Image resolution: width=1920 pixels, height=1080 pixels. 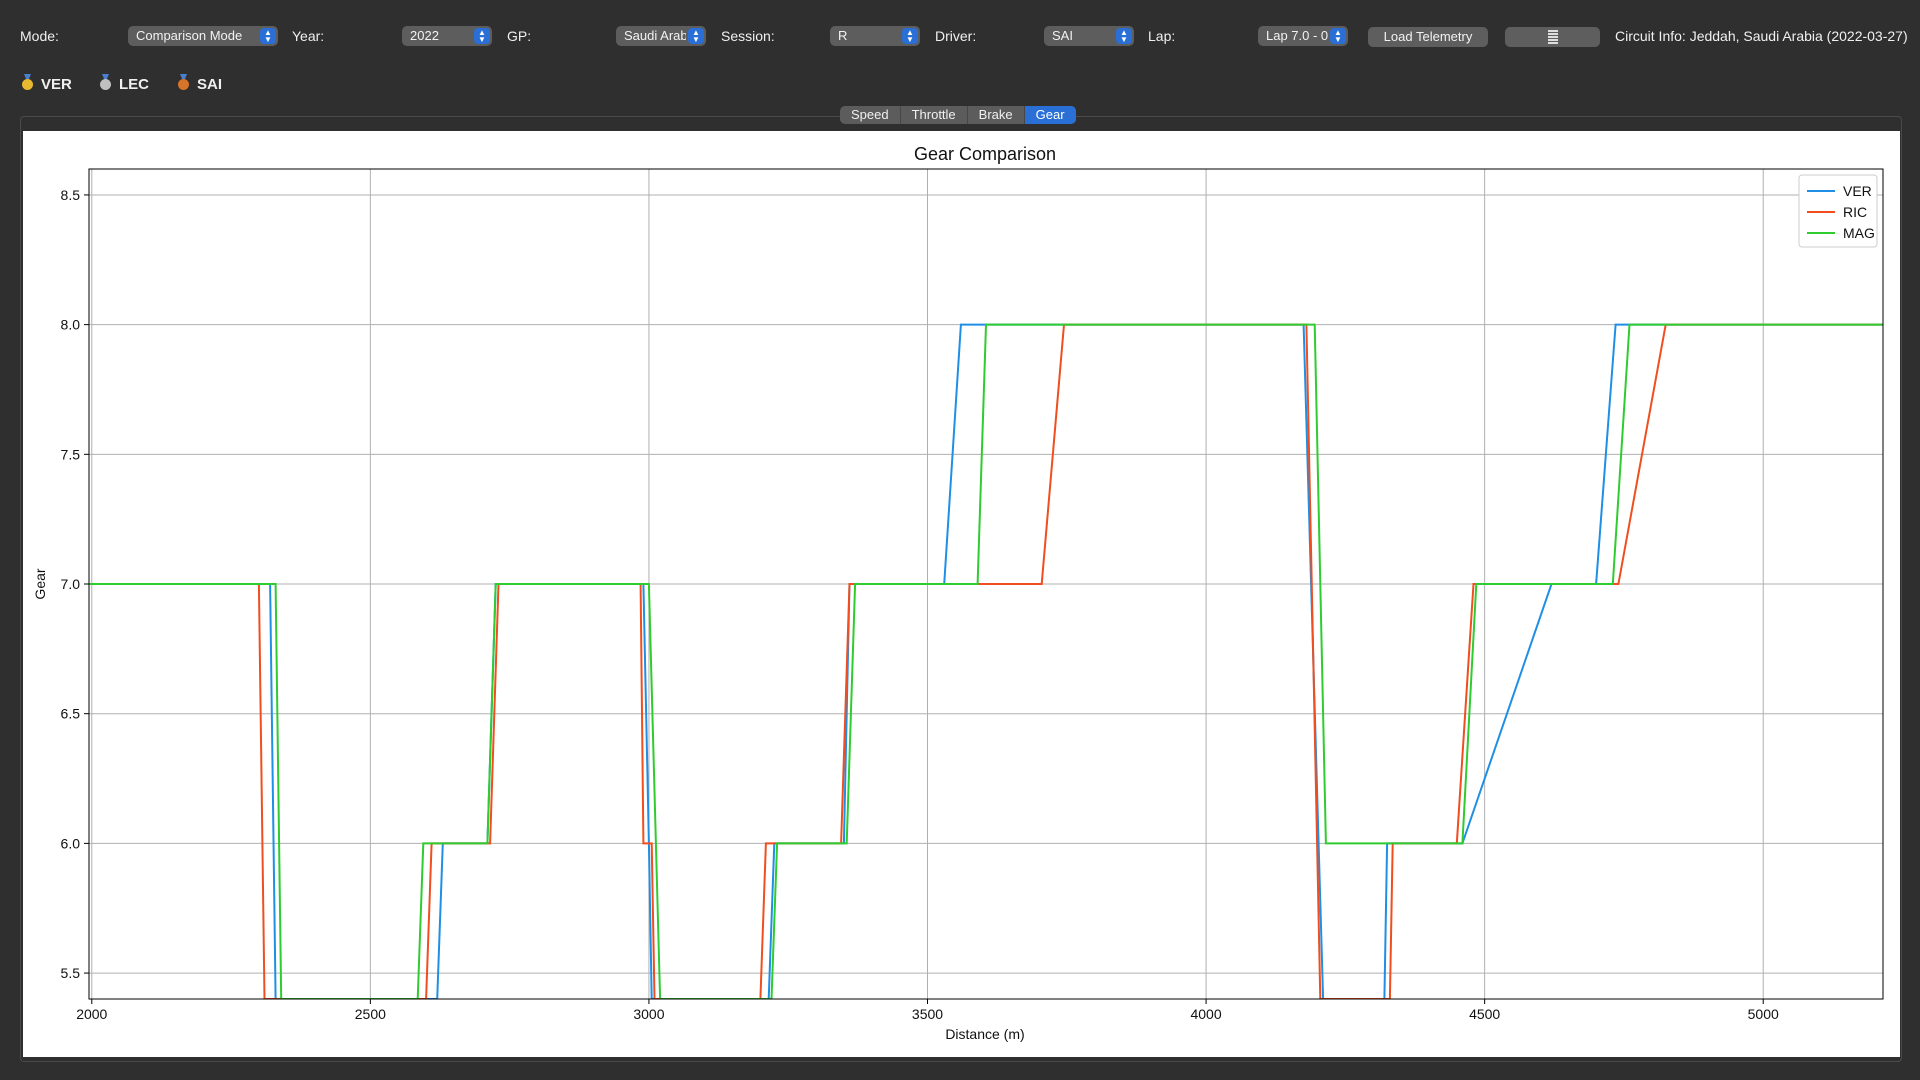 What do you see at coordinates (984, 1034) in the screenshot?
I see `x-axis-label: Distance (m)` at bounding box center [984, 1034].